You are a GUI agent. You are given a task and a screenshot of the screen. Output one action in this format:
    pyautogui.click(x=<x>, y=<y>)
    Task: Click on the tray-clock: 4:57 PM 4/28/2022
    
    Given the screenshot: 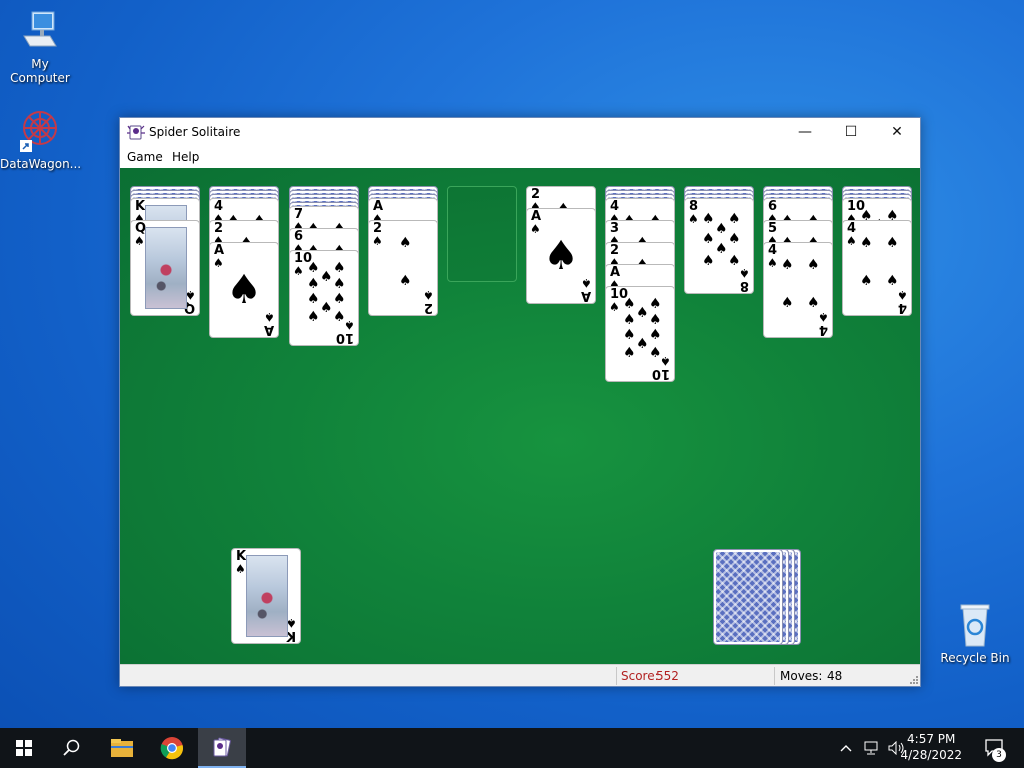 What is the action you would take?
    pyautogui.click(x=931, y=747)
    